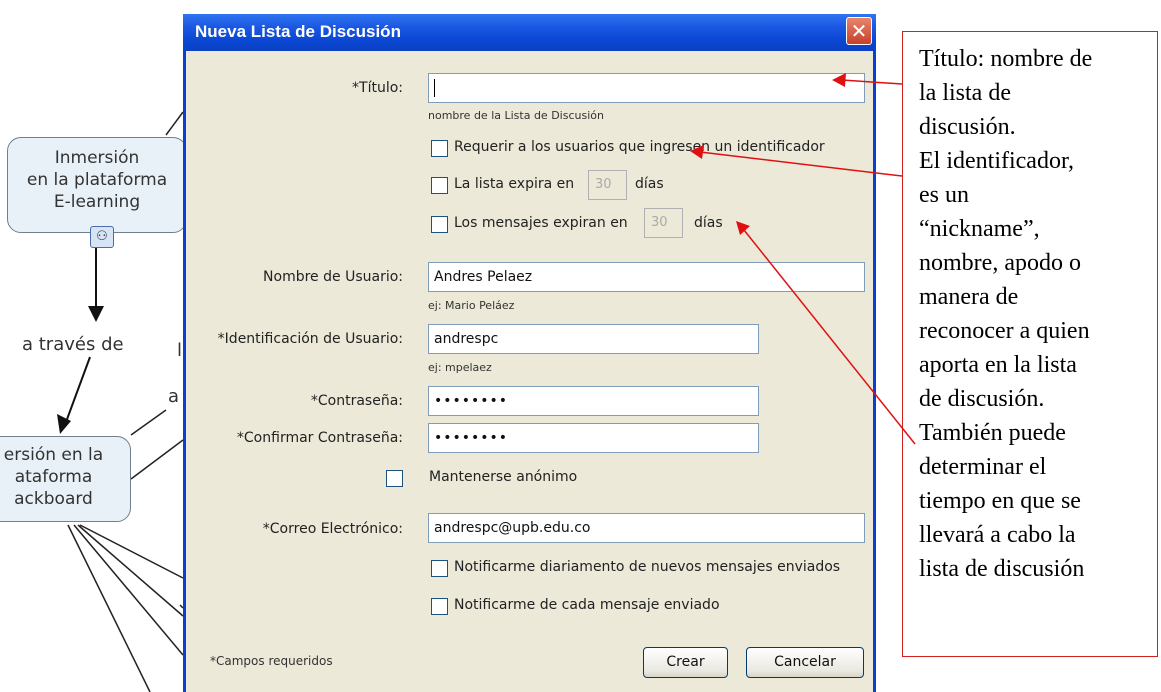 The image size is (1161, 692). Describe the element at coordinates (997, 535) in the screenshot. I see `annotation-line: llevará a cabo la` at that location.